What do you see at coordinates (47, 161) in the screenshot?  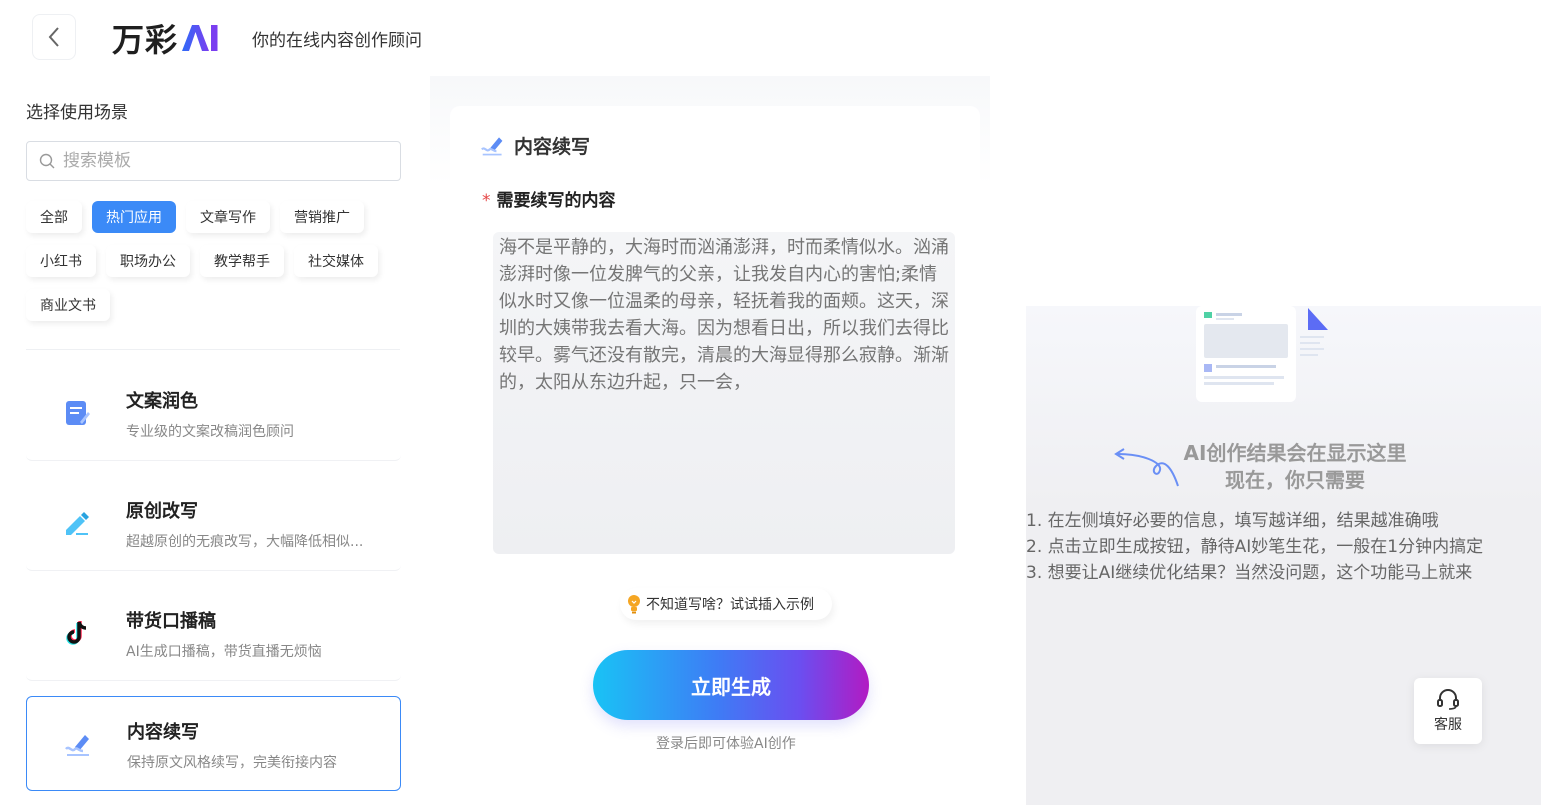 I see `search-icon` at bounding box center [47, 161].